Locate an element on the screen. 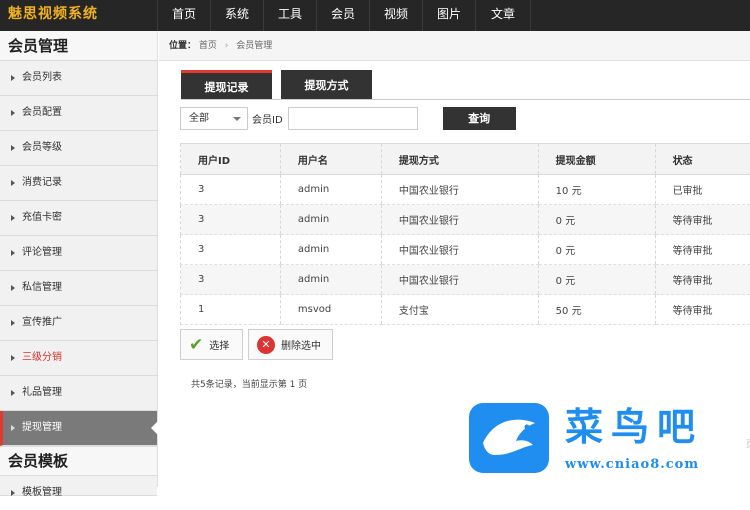 The image size is (750, 510). column-header-amount: 提现金额 is located at coordinates (596, 159).